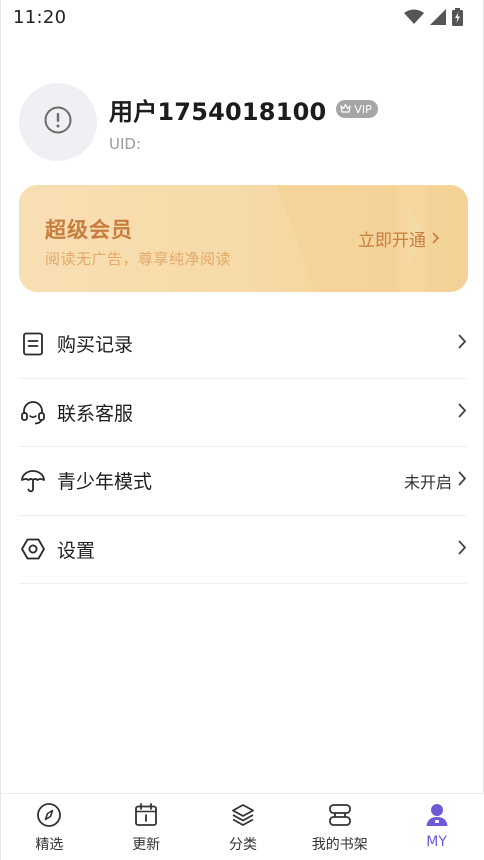 The width and height of the screenshot is (484, 860). Describe the element at coordinates (457, 17) in the screenshot. I see `battery-charging-icon` at that location.